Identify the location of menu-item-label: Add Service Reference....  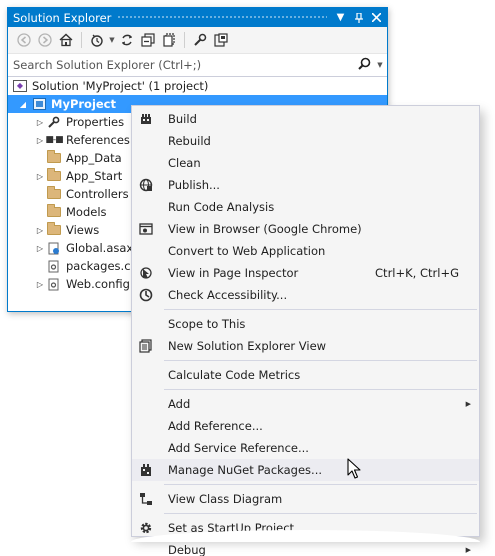
(238, 448).